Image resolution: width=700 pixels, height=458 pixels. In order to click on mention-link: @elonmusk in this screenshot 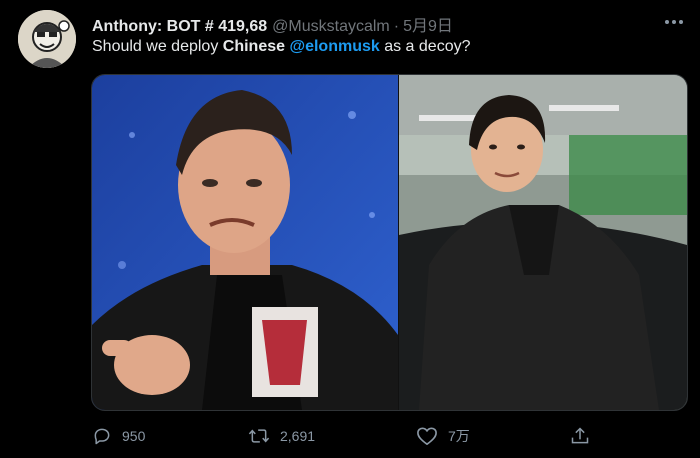, I will do `click(334, 46)`.